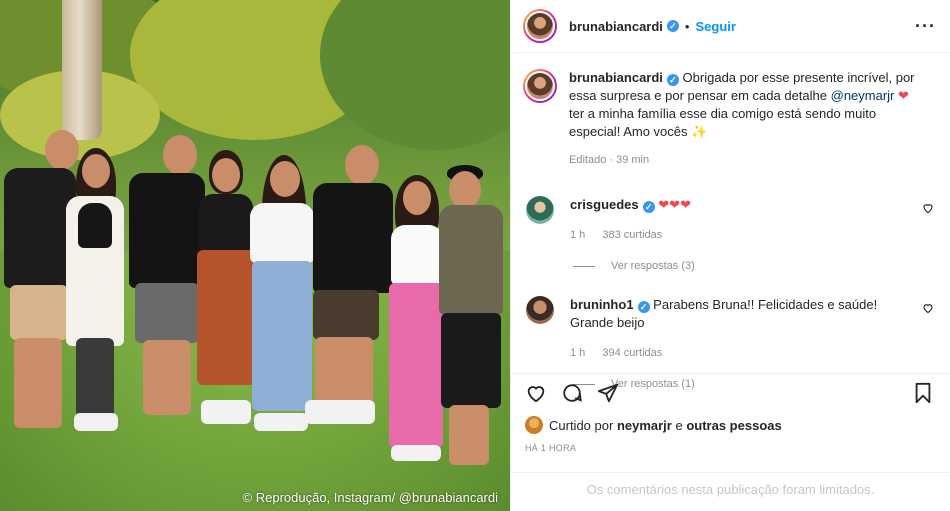  I want to click on comment-meta: 1 h 394 curtidas, so click(735, 353).